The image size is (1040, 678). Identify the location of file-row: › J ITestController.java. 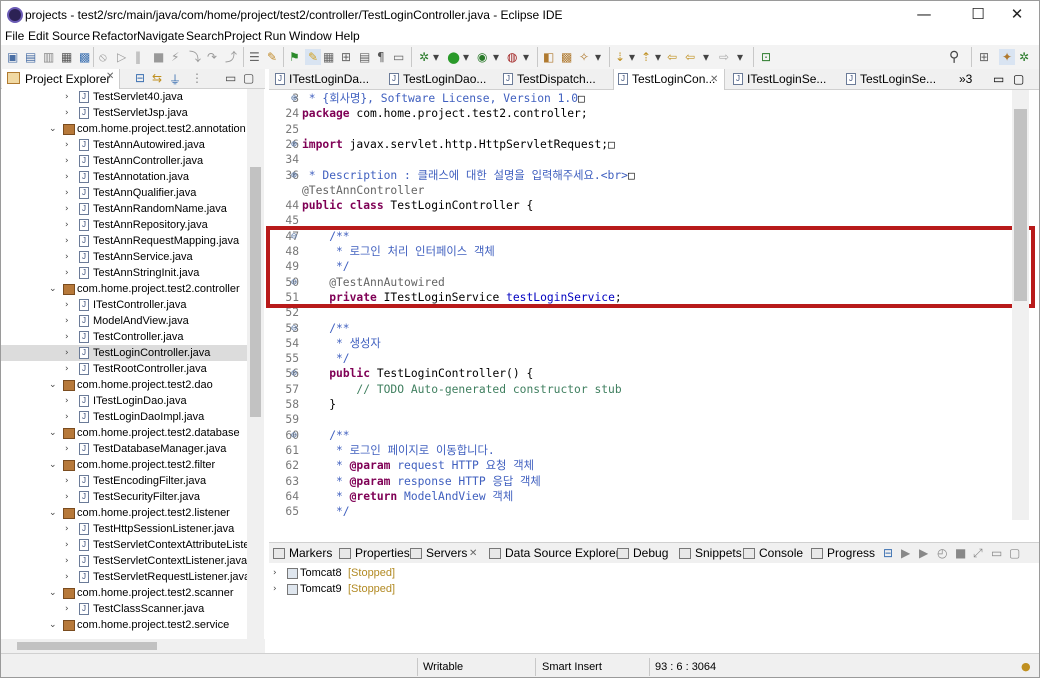
(124, 305).